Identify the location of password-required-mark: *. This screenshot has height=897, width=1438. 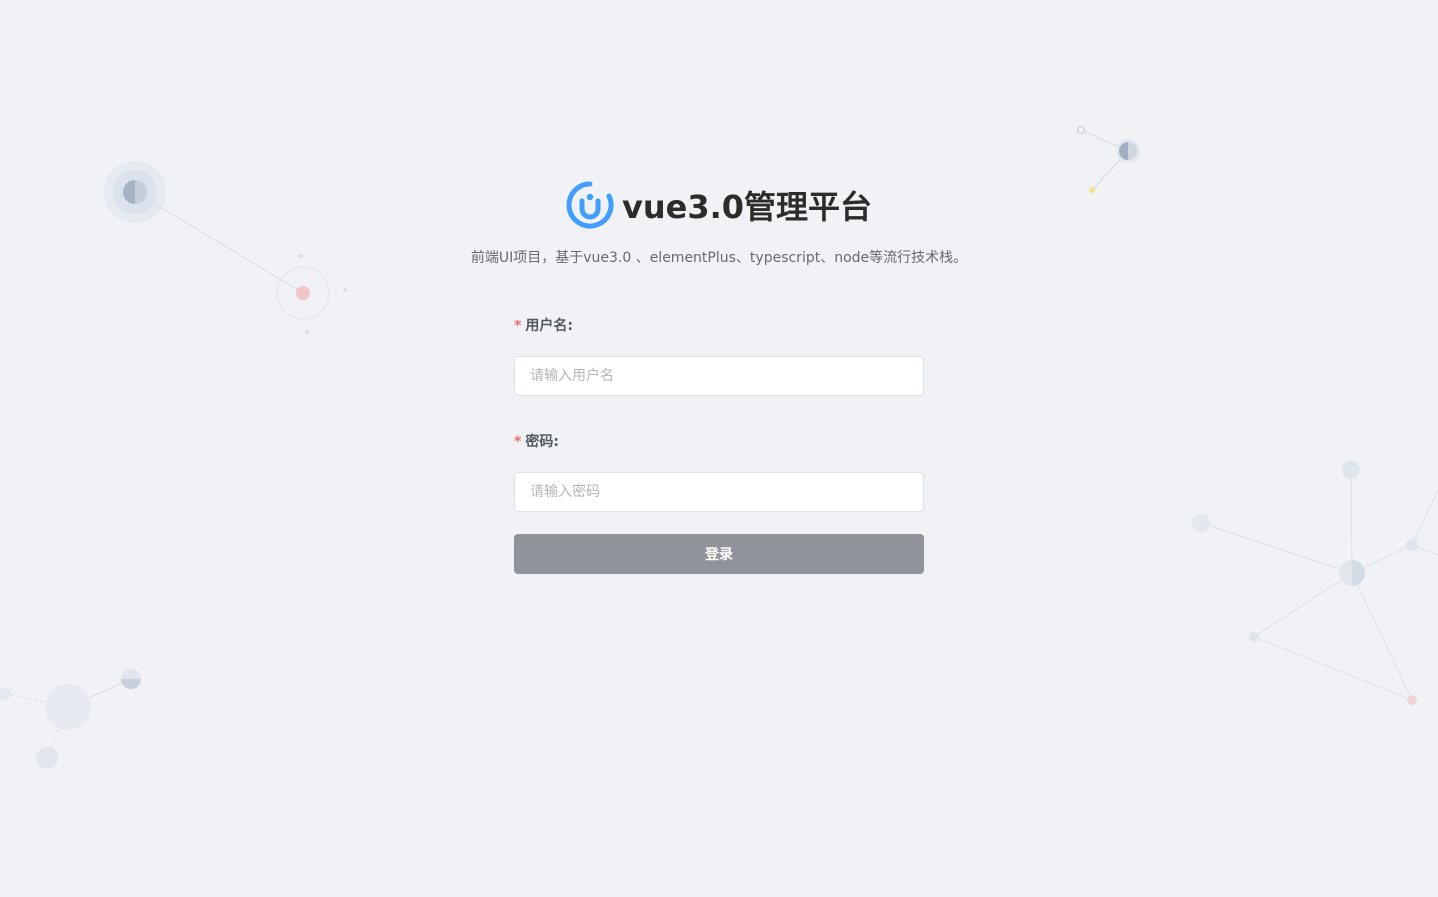
(518, 442).